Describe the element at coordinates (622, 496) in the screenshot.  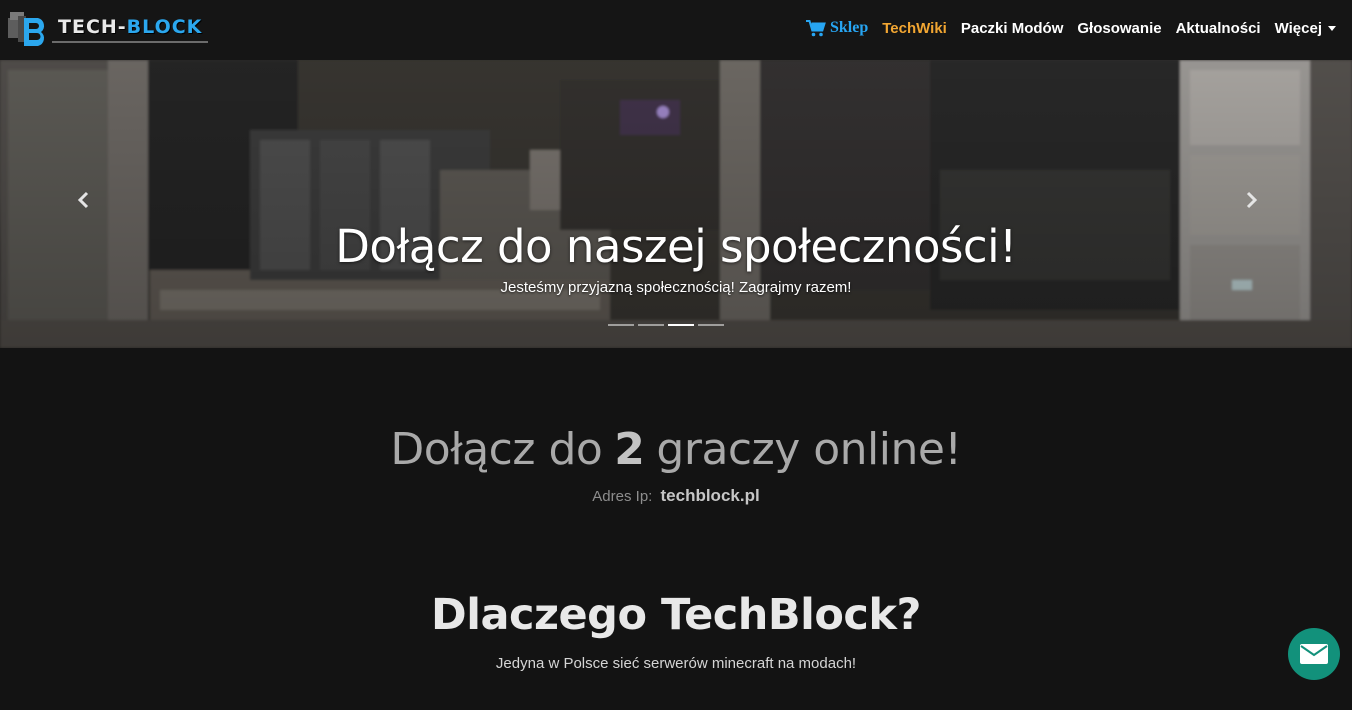
I see `server-ip-label: Adres Ip:` at that location.